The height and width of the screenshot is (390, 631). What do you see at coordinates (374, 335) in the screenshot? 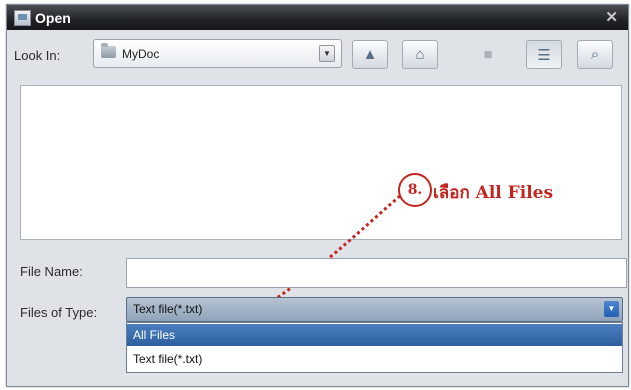
I see `dropdown-option-all-files: All Files` at bounding box center [374, 335].